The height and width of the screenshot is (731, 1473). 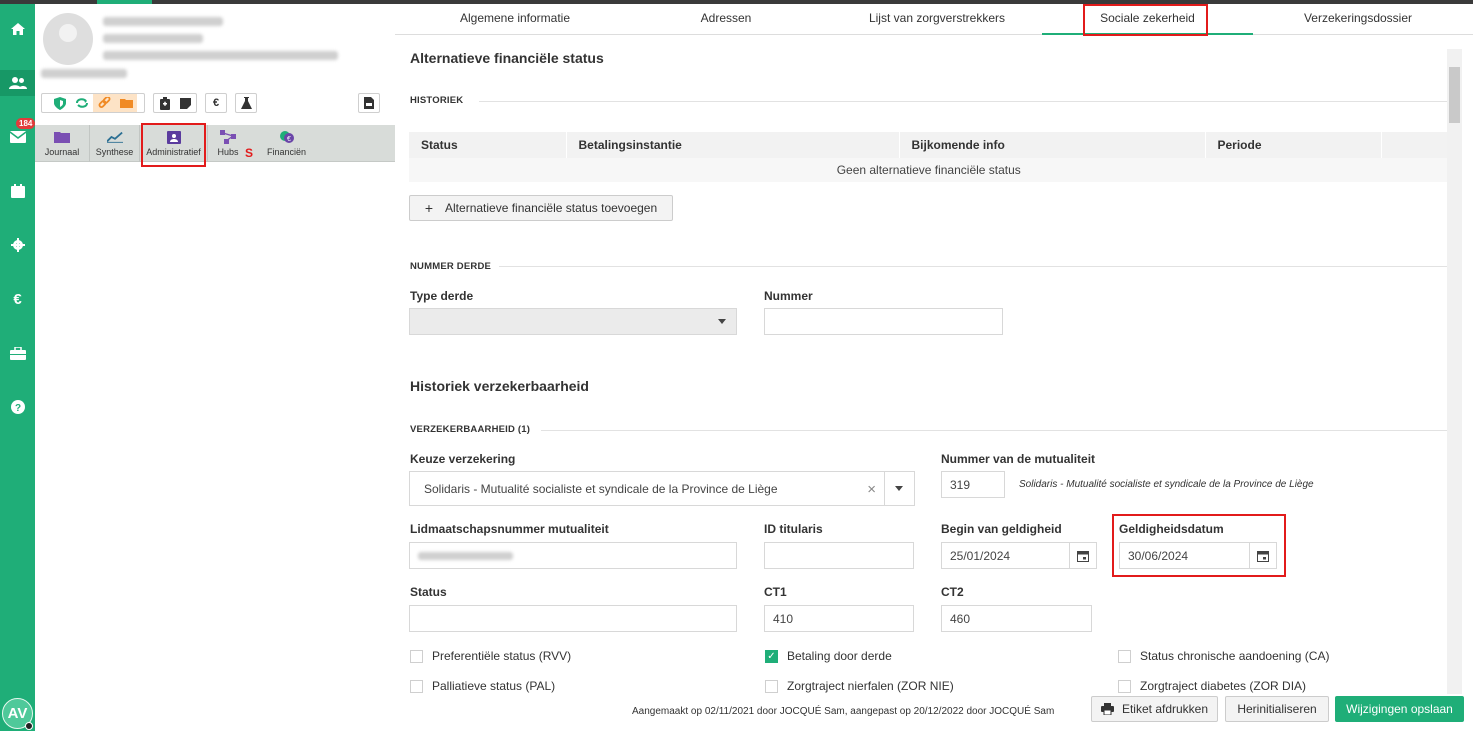 What do you see at coordinates (29, 726) in the screenshot?
I see `status-dot` at bounding box center [29, 726].